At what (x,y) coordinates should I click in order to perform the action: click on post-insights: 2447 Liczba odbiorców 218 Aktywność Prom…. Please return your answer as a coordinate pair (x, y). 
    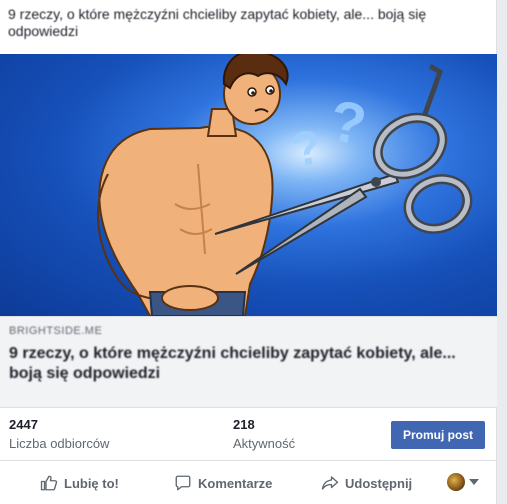
    Looking at the image, I should click on (248, 434).